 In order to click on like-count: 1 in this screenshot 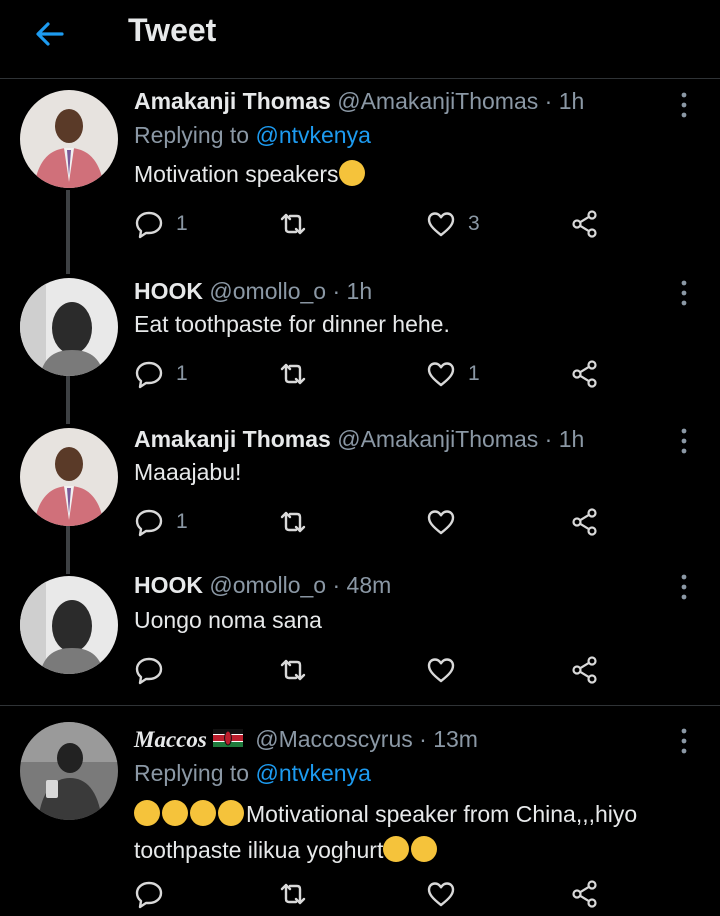, I will do `click(474, 373)`.